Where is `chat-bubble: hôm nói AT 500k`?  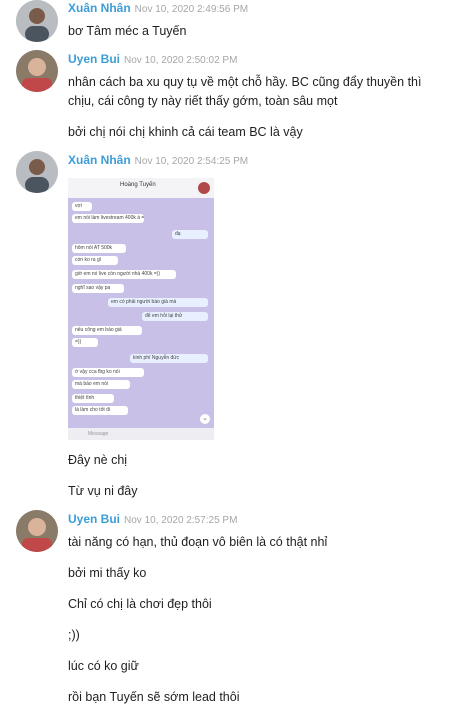
chat-bubble: hôm nói AT 500k is located at coordinates (99, 248).